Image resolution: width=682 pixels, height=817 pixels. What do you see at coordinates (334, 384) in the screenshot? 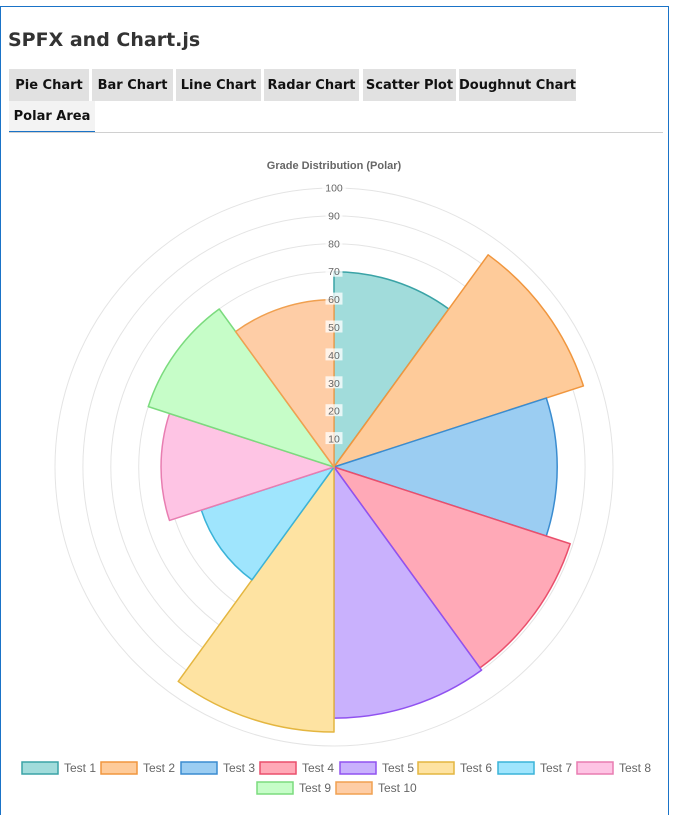
I see `r-tick-label: 30` at bounding box center [334, 384].